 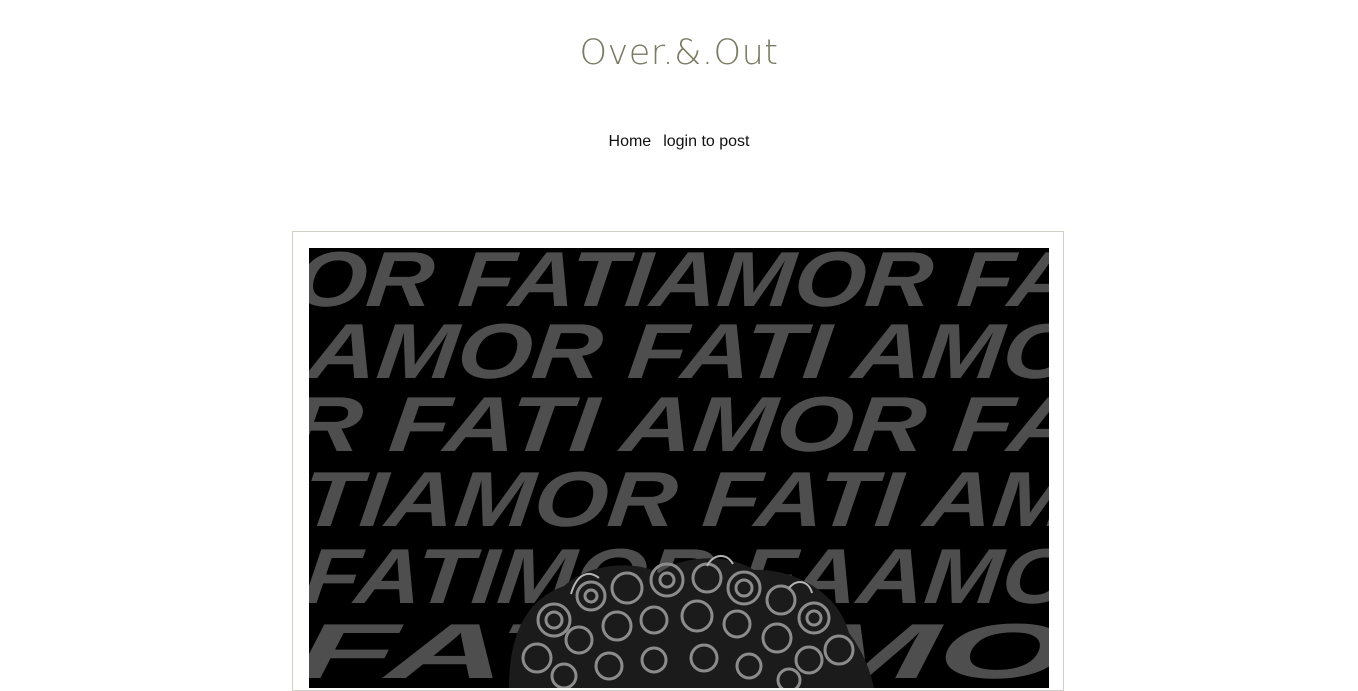 I want to click on nav-item-home: Home, so click(x=630, y=141).